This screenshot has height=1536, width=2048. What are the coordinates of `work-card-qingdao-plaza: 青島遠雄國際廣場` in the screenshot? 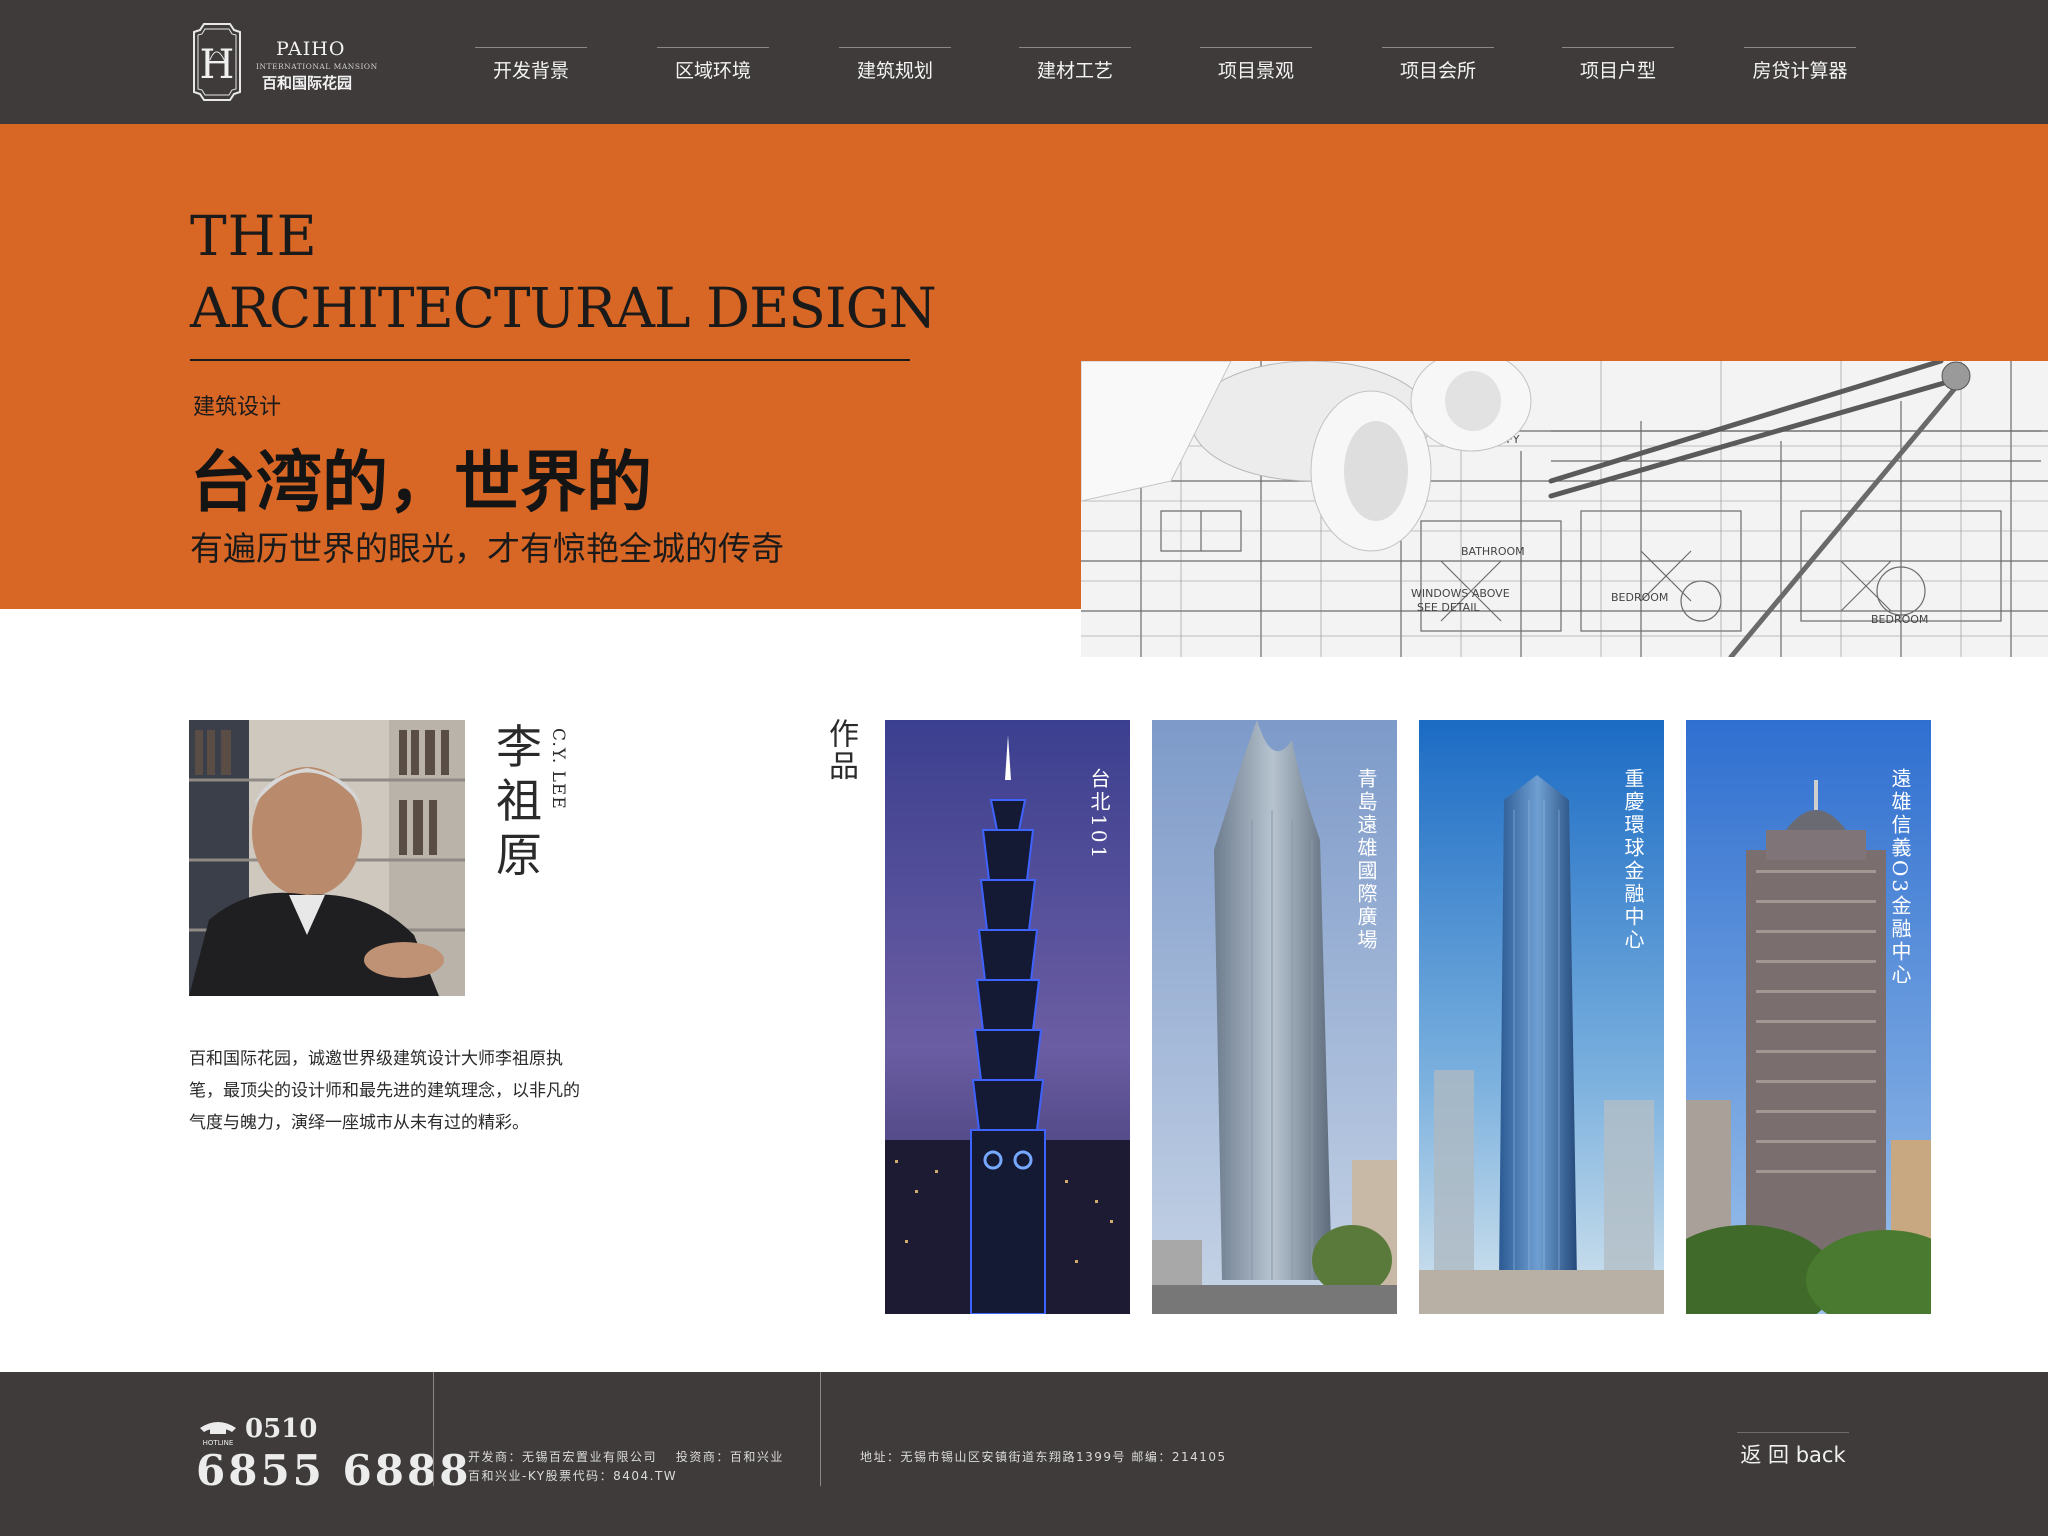 It's located at (1274, 1017).